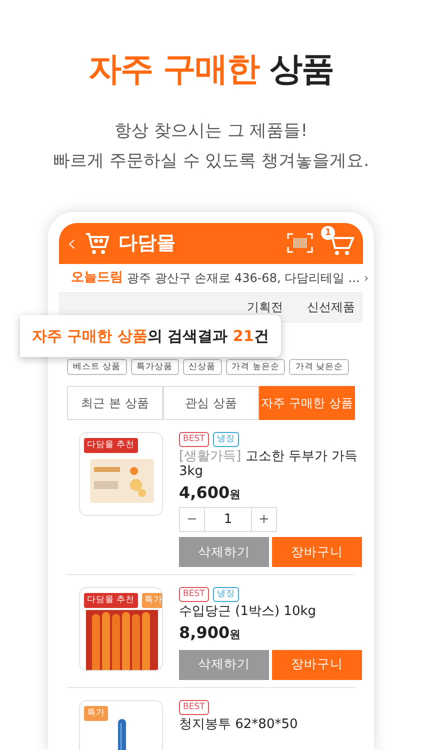 The height and width of the screenshot is (750, 422). Describe the element at coordinates (211, 69) in the screenshot. I see `headline: 자주 구매한 상품` at that location.